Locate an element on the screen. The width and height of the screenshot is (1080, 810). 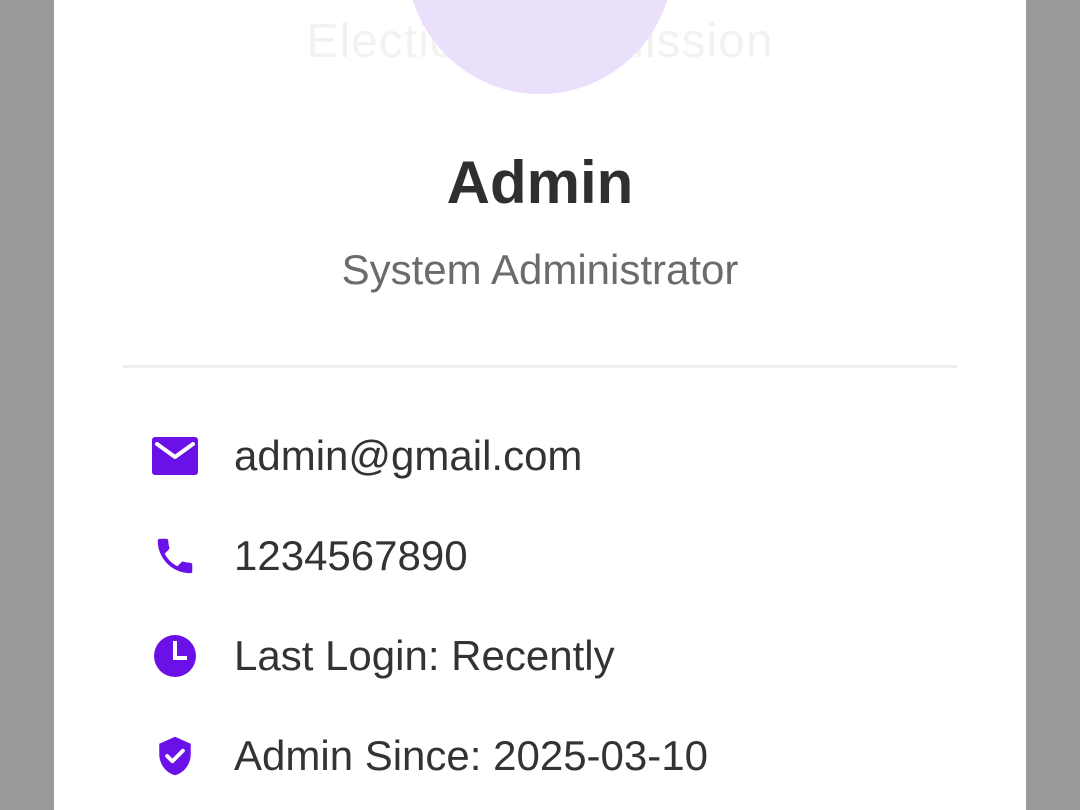
clock-icon is located at coordinates (175, 656).